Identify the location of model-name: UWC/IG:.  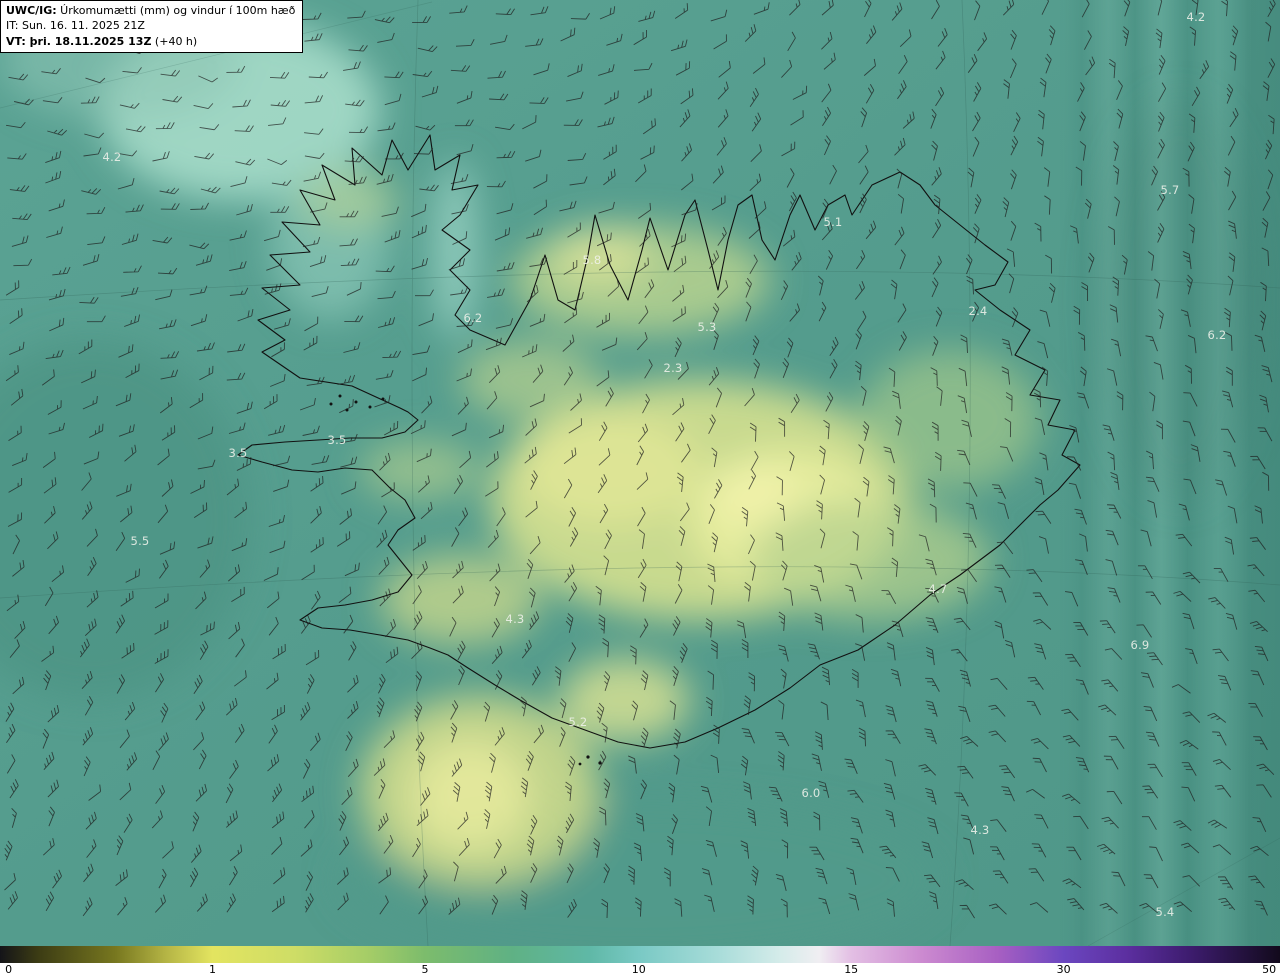
(31, 10).